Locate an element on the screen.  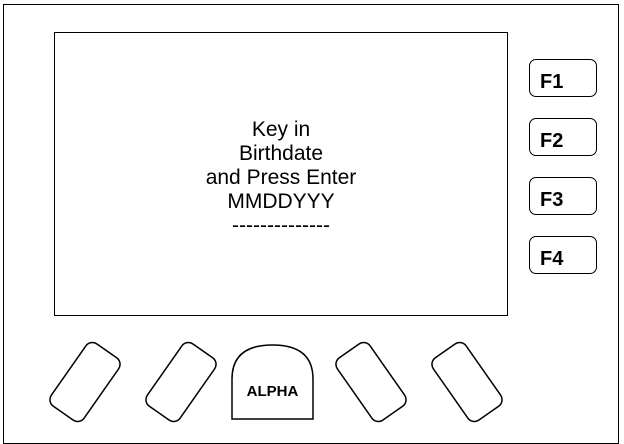
alpha-key: ALPHA is located at coordinates (272, 382).